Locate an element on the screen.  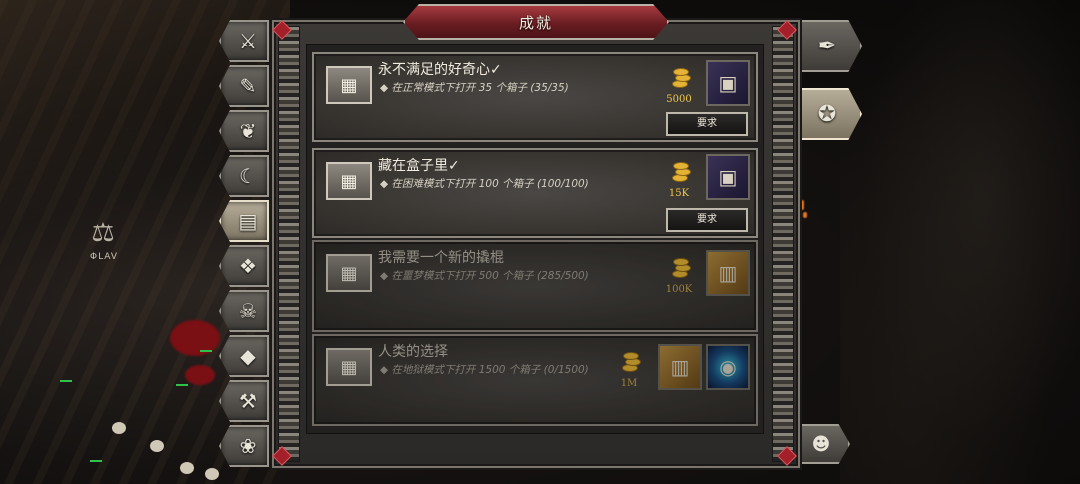
window-title-bar: 成就 is located at coordinates (536, 22).